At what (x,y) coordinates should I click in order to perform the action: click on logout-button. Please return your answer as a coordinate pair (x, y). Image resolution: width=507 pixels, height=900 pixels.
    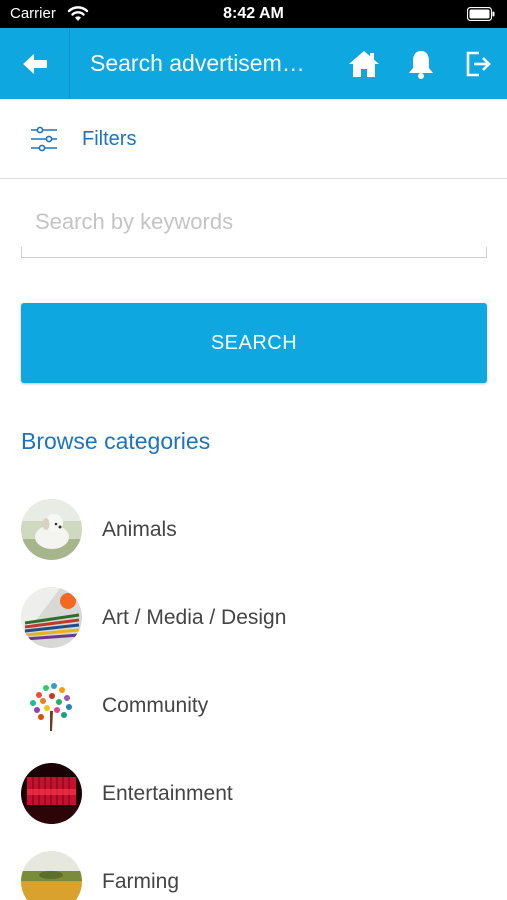
    Looking at the image, I should click on (478, 64).